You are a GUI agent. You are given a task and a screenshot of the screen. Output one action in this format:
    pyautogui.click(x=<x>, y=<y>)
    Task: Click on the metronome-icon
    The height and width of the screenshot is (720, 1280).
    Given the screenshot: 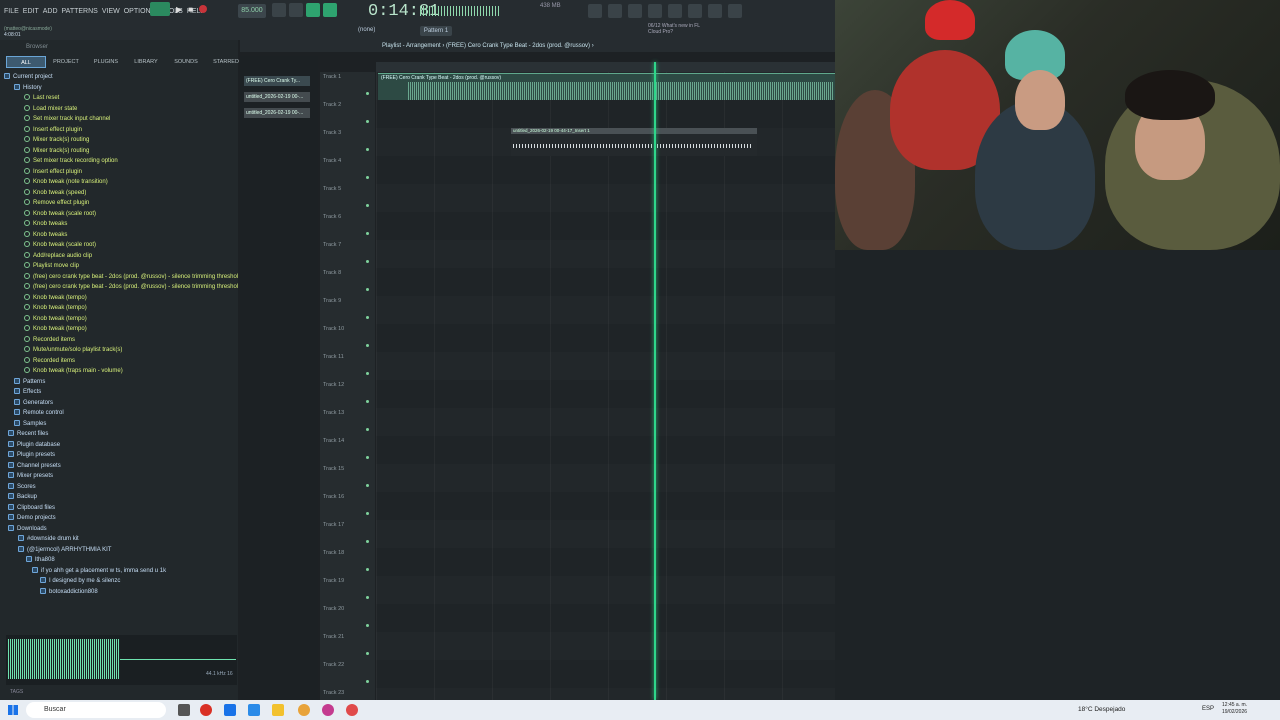 What is the action you would take?
    pyautogui.click(x=279, y=10)
    